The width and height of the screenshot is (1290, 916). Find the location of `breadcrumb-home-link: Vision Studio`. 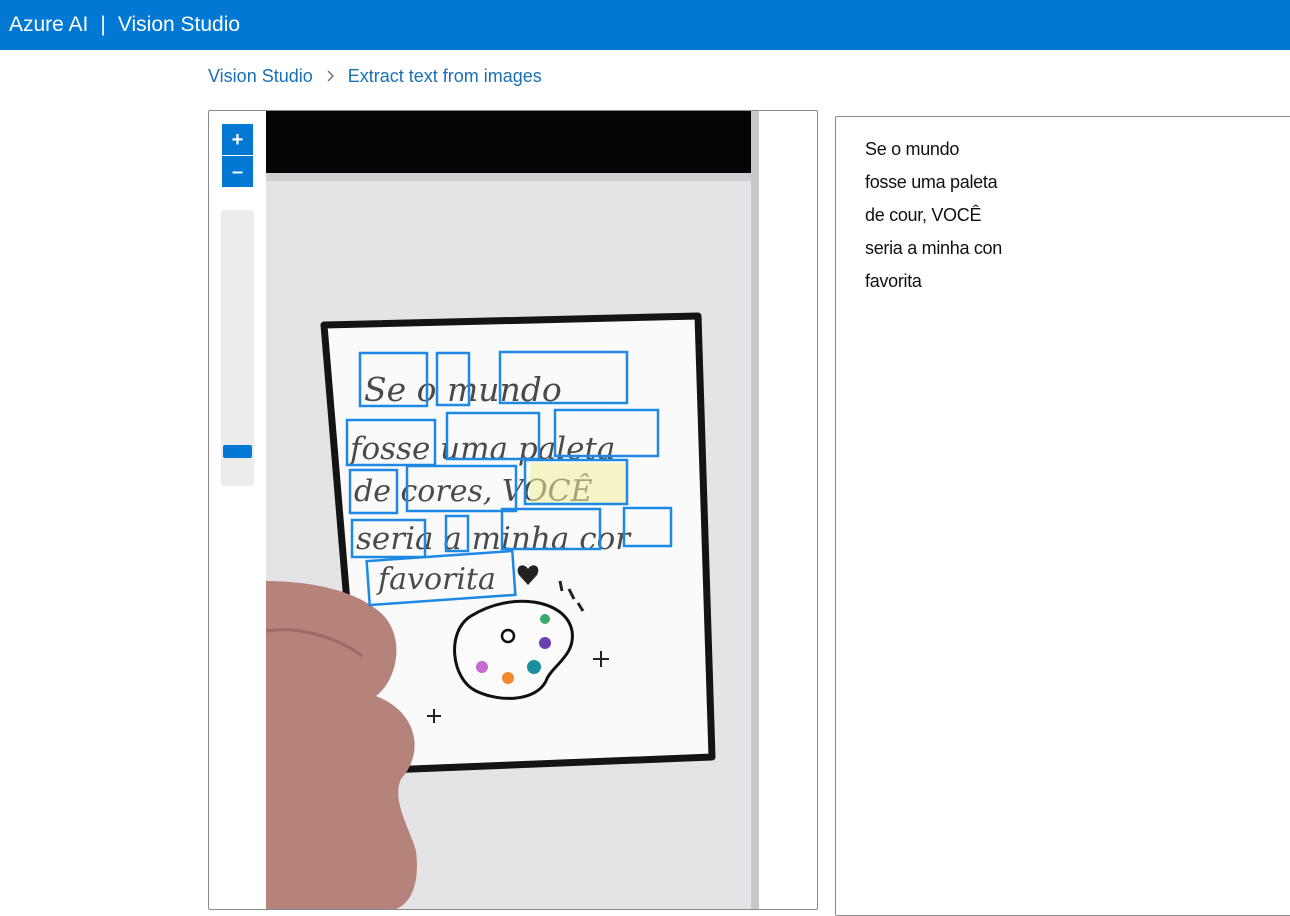

breadcrumb-home-link: Vision Studio is located at coordinates (260, 76).